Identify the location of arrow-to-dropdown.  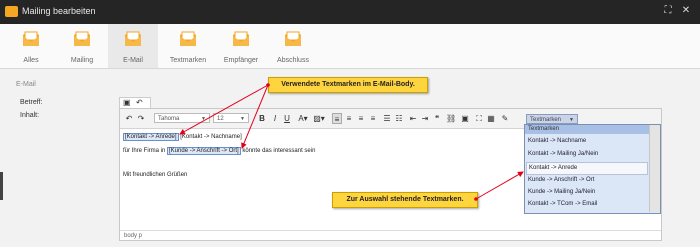
(499, 185).